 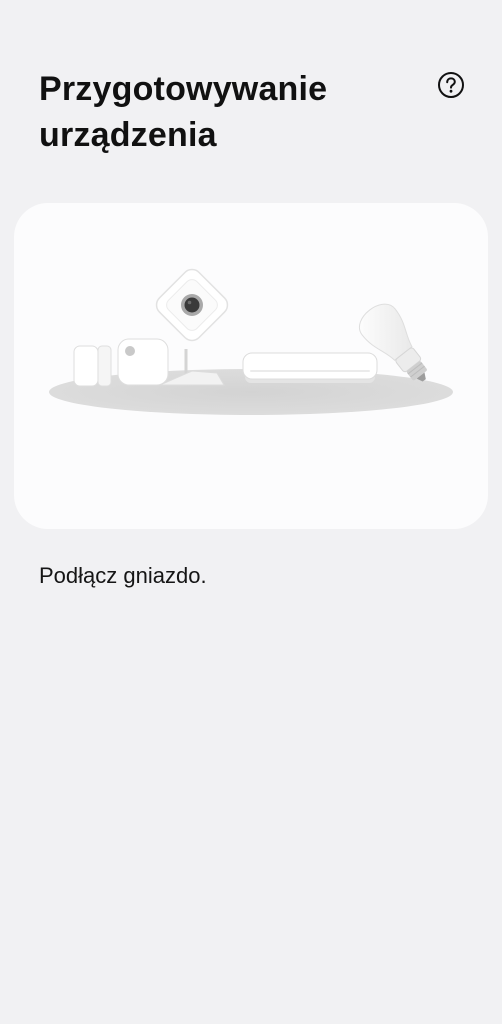 What do you see at coordinates (92, 366) in the screenshot?
I see `door-sensor-icon` at bounding box center [92, 366].